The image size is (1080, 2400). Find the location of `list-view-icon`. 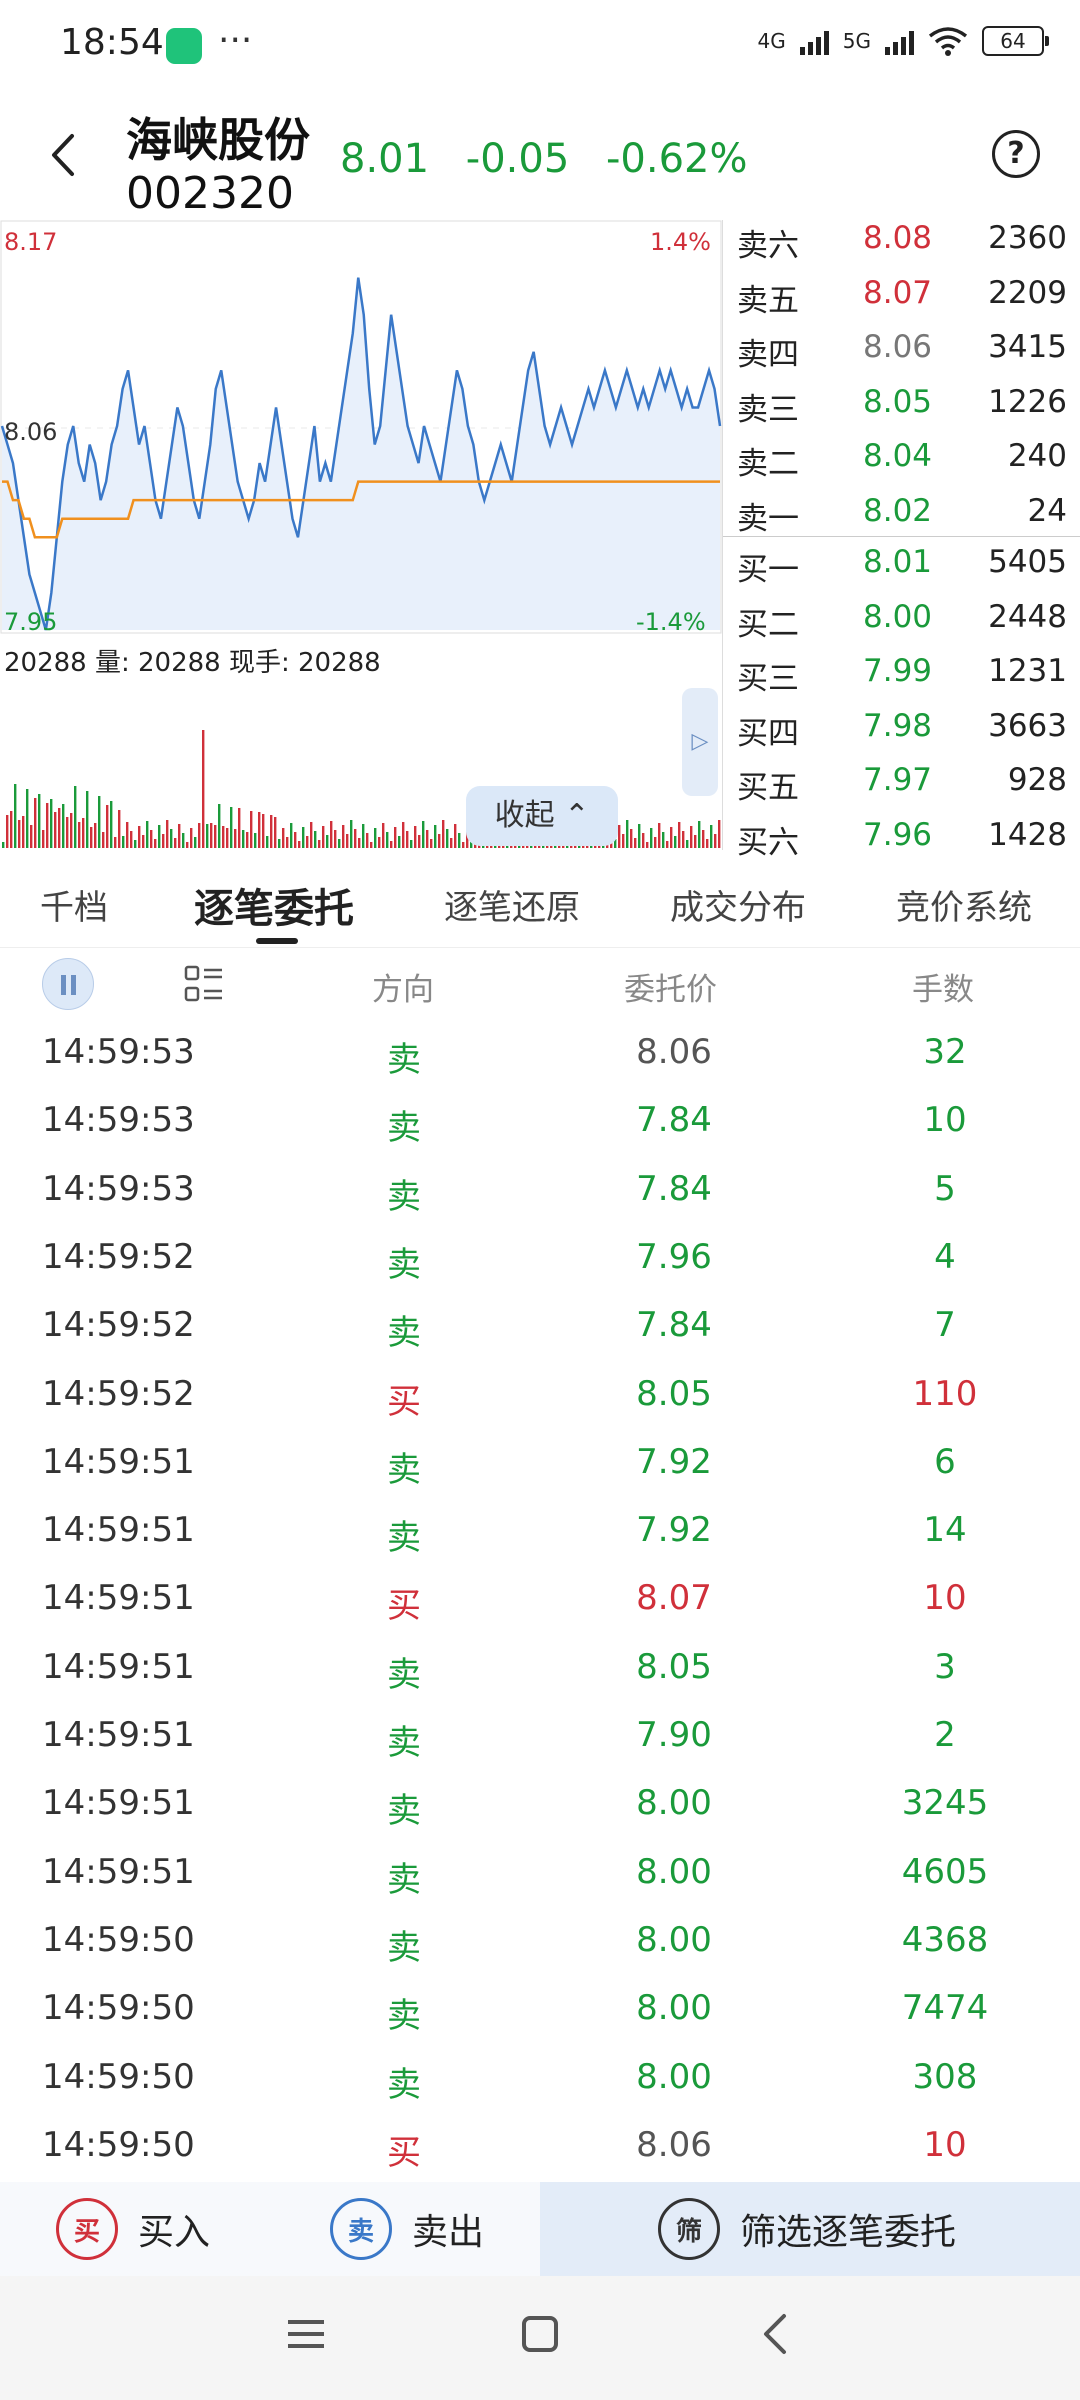

list-view-icon is located at coordinates (204, 984).